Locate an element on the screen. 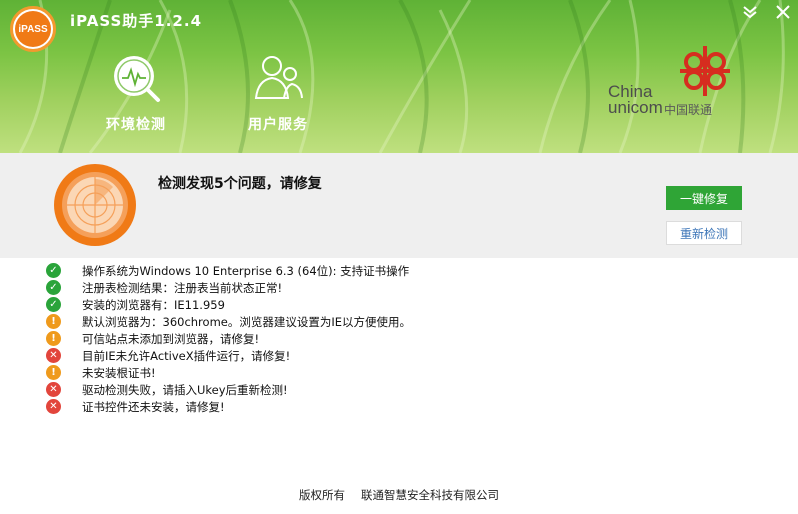  list-item: ✓ 注册表检测结果：注册表当前状态正常! is located at coordinates (396, 287).